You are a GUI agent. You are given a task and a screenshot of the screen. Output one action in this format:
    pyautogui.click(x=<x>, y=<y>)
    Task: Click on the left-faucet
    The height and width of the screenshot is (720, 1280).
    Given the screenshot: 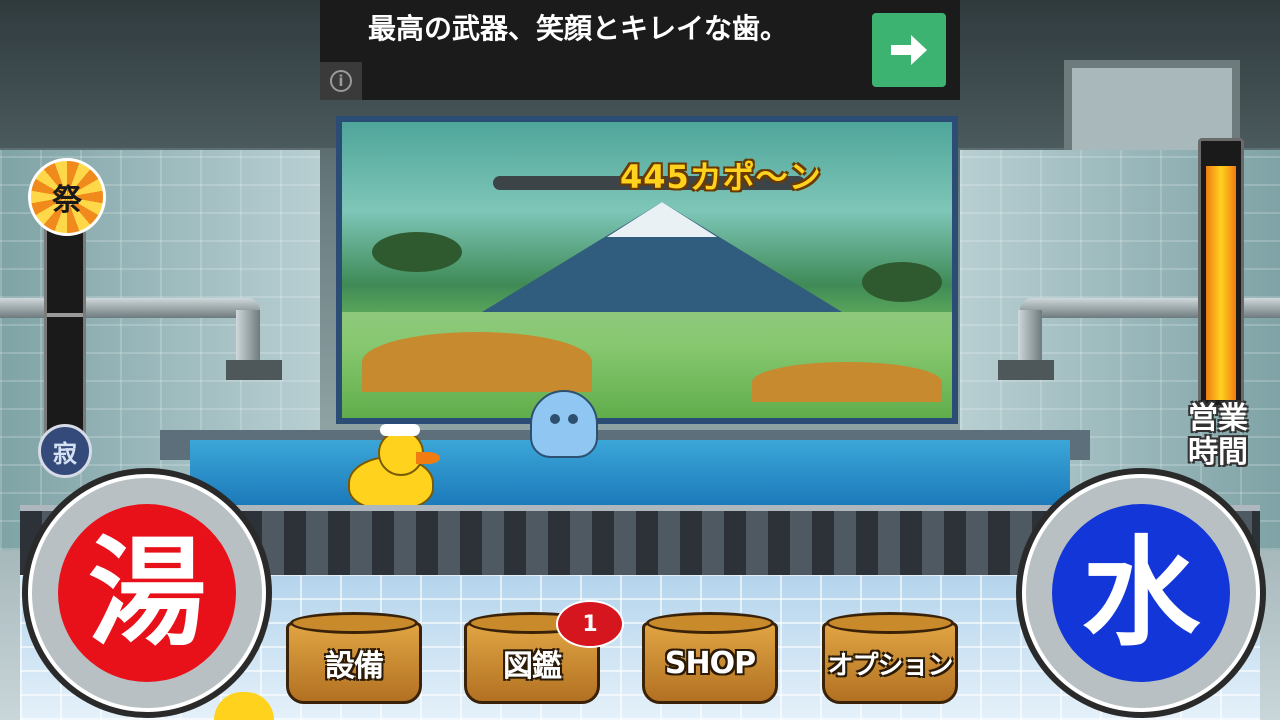 What is the action you would take?
    pyautogui.click(x=254, y=370)
    